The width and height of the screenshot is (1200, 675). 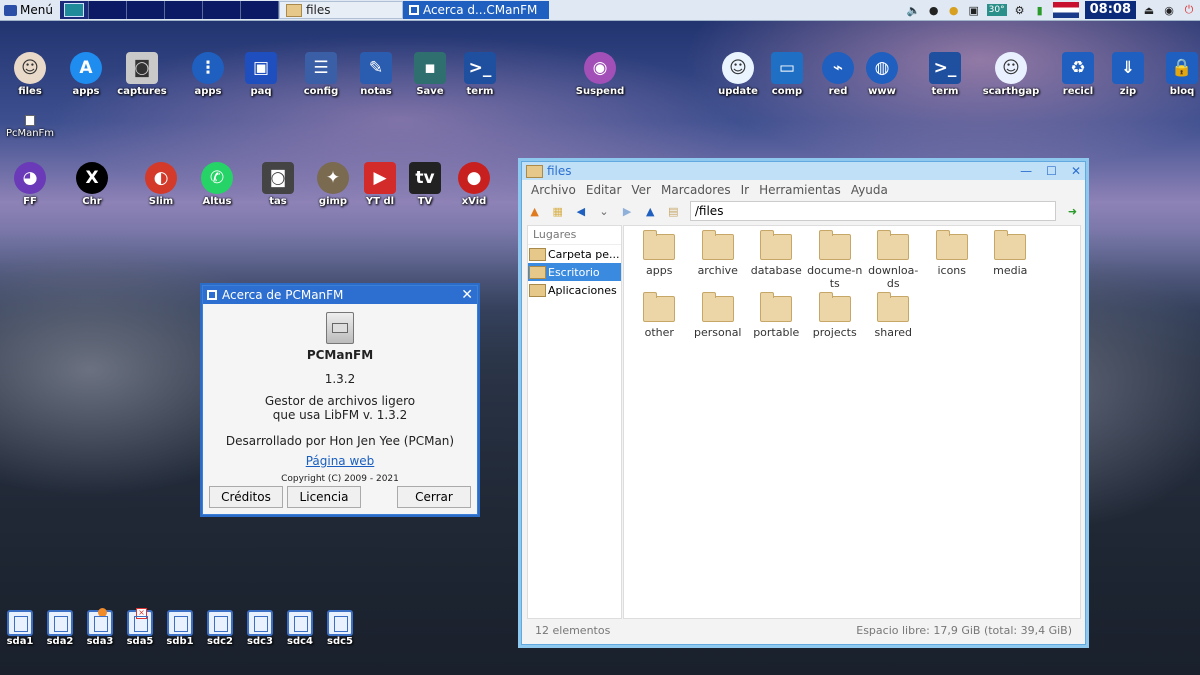 What do you see at coordinates (893, 262) in the screenshot?
I see `file-item: downloa-ds` at bounding box center [893, 262].